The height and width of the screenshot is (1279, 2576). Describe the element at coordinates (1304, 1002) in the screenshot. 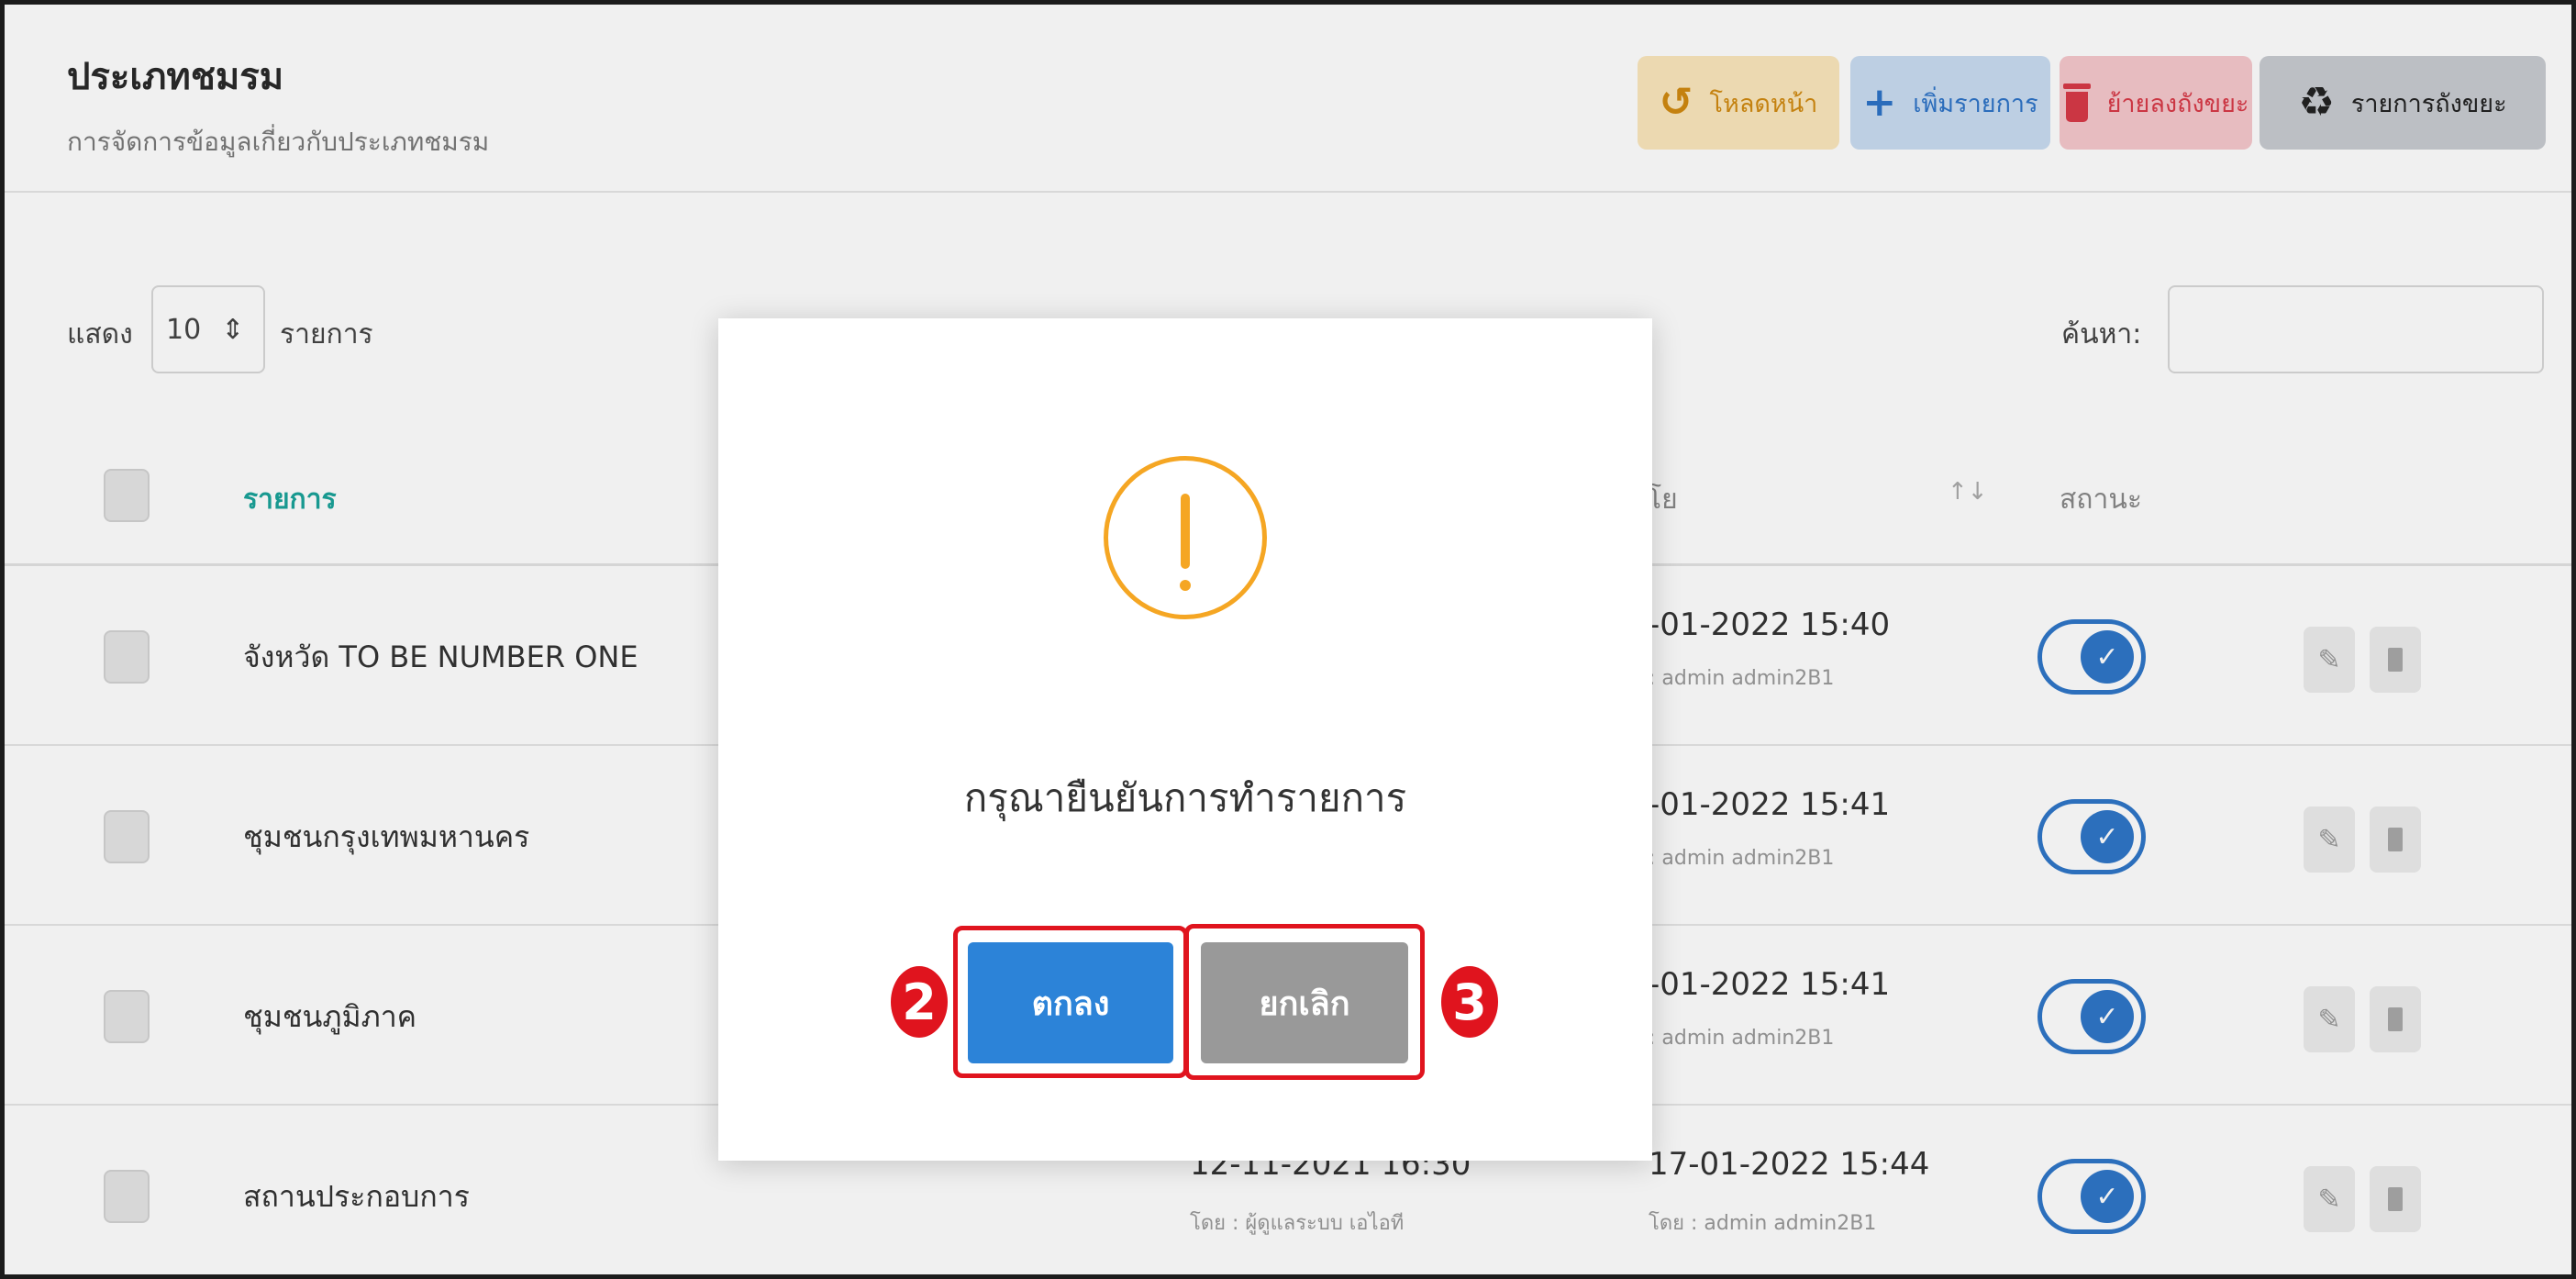

I see `cancel-button: ยกเลิก` at that location.